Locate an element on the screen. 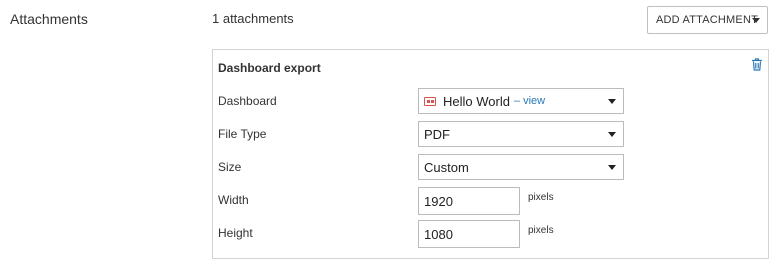 The height and width of the screenshot is (268, 781). size-select: Custom is located at coordinates (521, 167).